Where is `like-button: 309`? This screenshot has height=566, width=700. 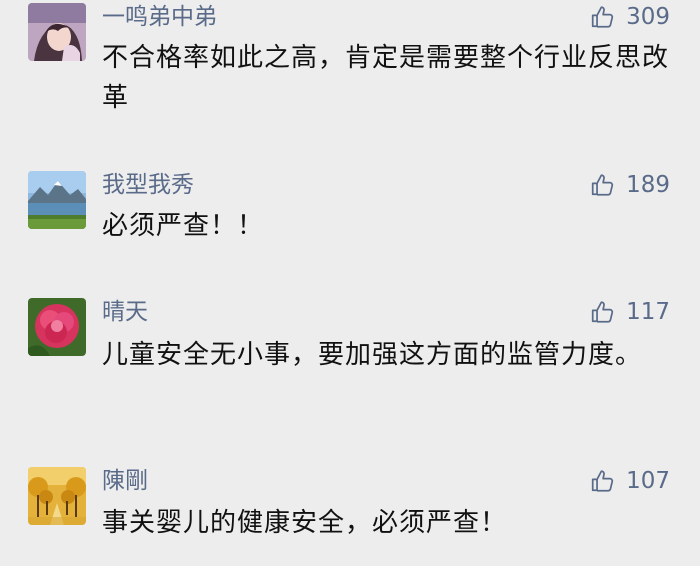 like-button: 309 is located at coordinates (630, 17).